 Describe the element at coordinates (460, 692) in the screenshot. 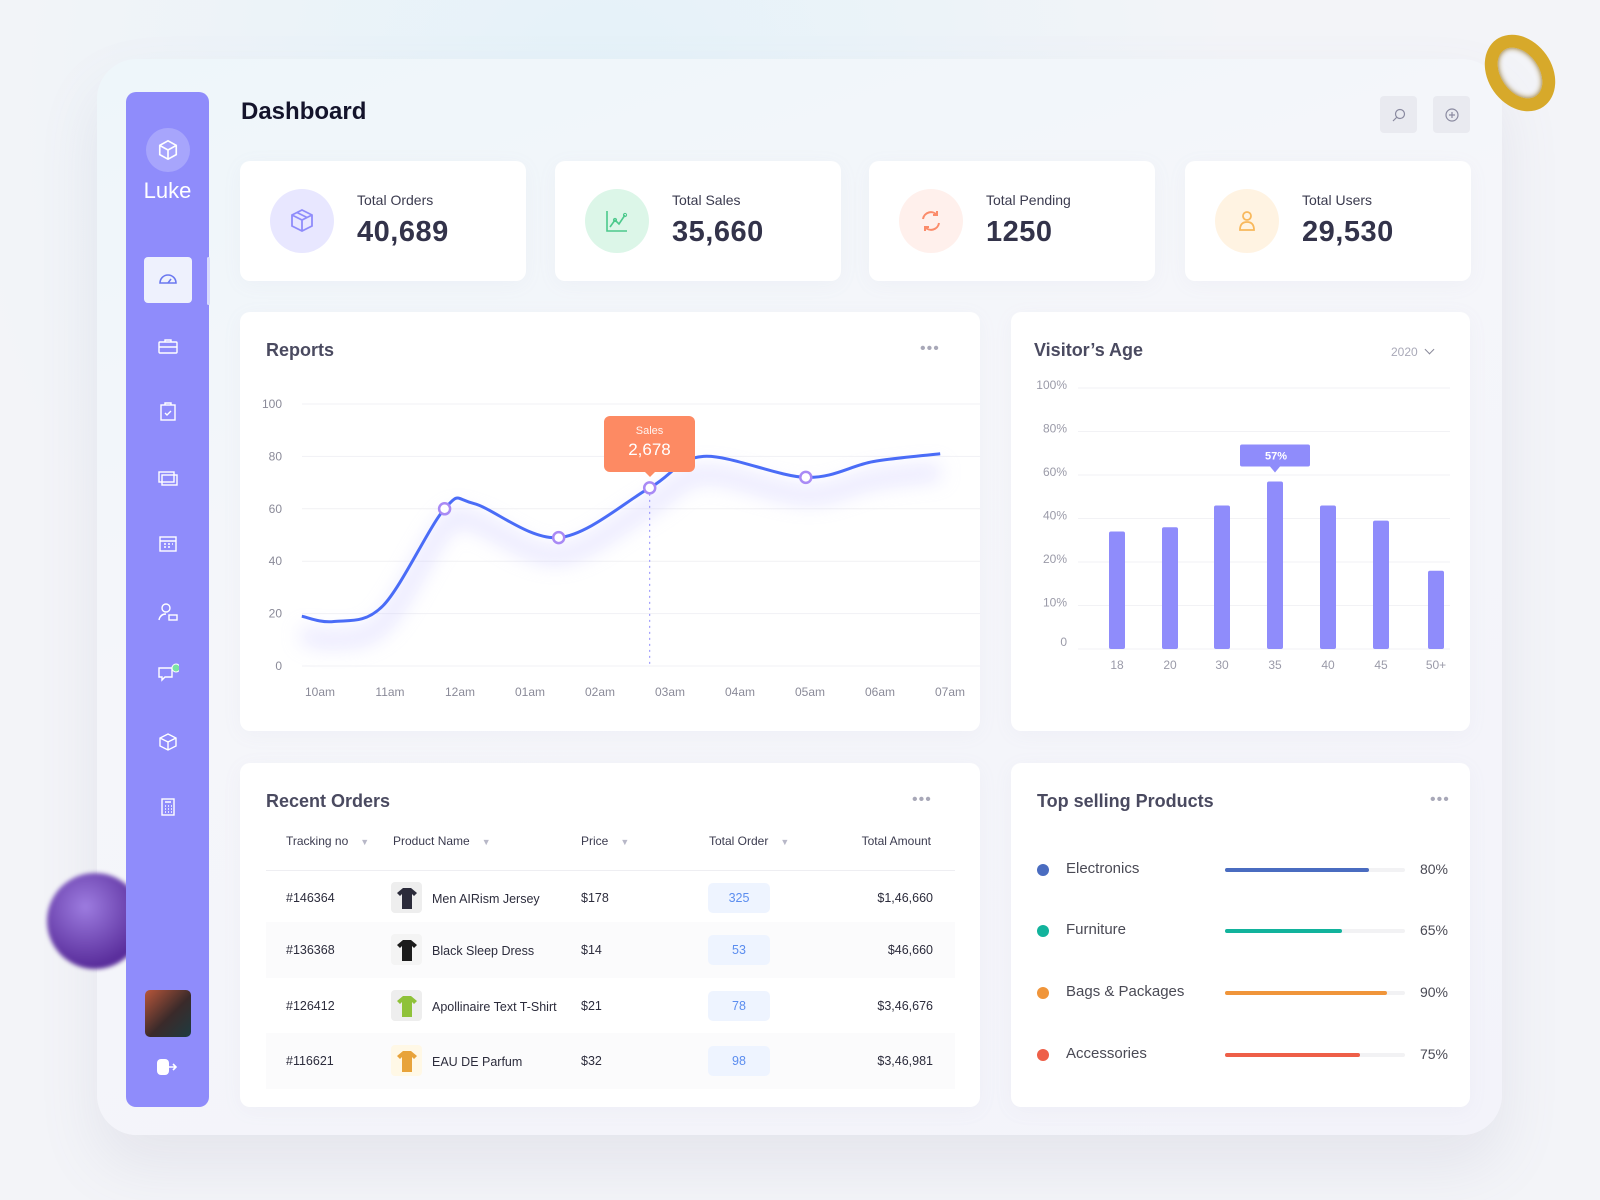

I see `x-tick-label: 12am` at that location.